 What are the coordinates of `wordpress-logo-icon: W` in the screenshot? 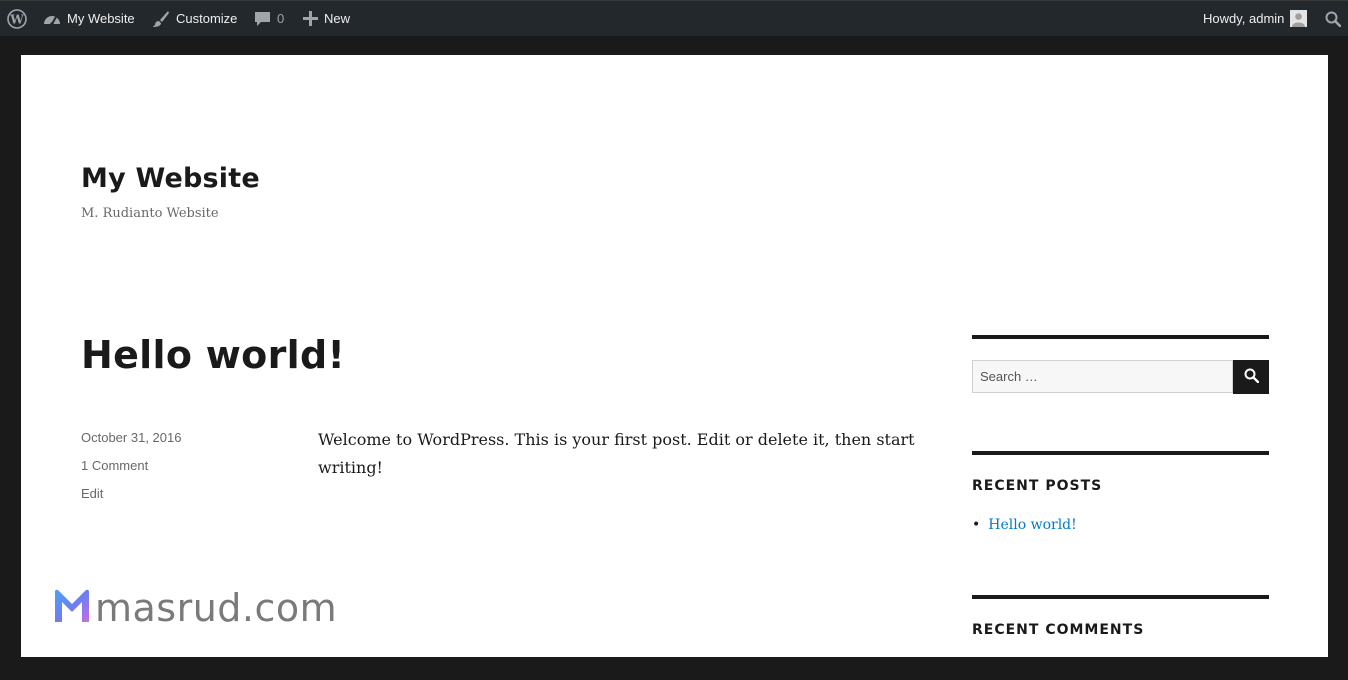 It's located at (17, 18).